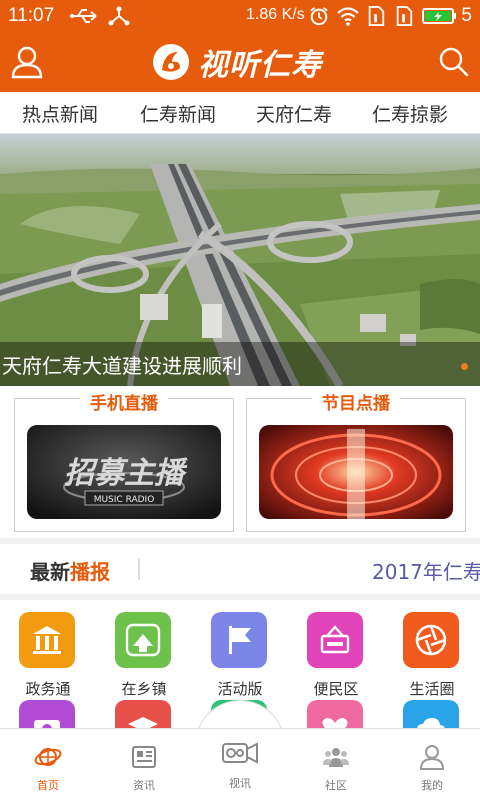 The width and height of the screenshot is (480, 800). Describe the element at coordinates (31, 15) in the screenshot. I see `status-time: 11:07` at that location.